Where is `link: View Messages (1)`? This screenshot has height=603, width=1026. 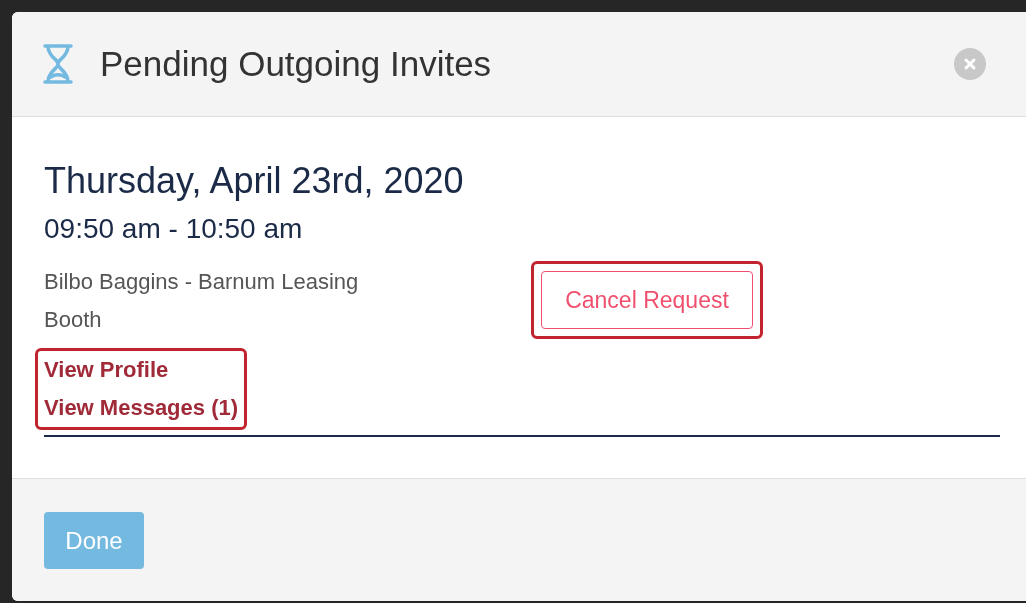 link: View Messages (1) is located at coordinates (141, 408).